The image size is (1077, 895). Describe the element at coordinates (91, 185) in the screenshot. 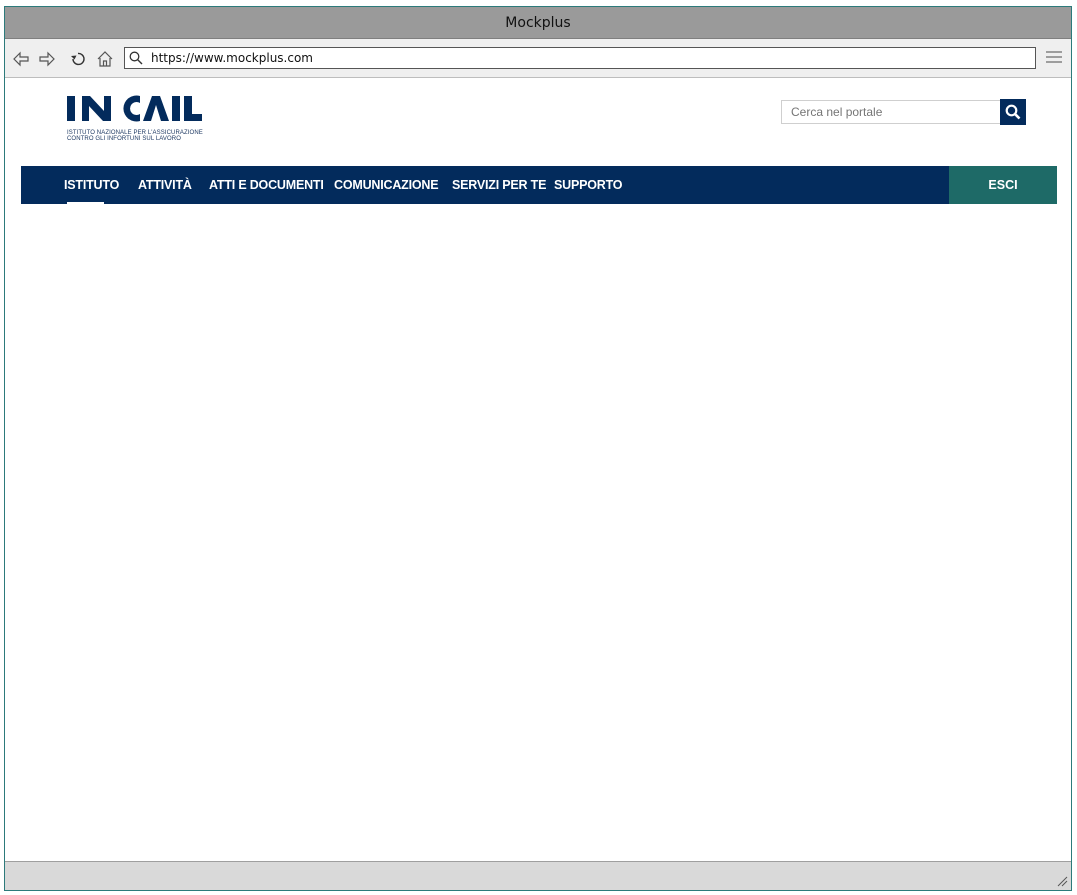

I see `nav-item-istituto: ISTITUTO` at that location.